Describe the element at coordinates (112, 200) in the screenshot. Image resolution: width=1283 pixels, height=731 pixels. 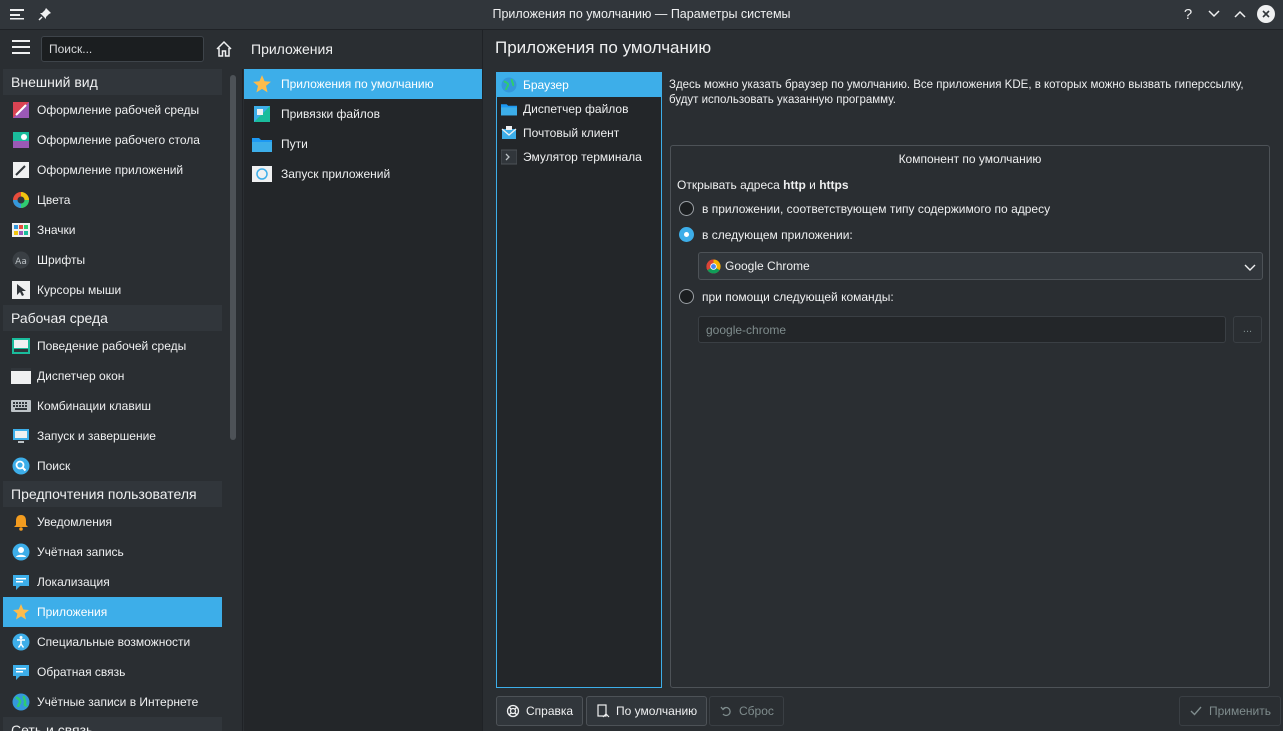
I see `sidebar-item-colors: Цвета` at that location.